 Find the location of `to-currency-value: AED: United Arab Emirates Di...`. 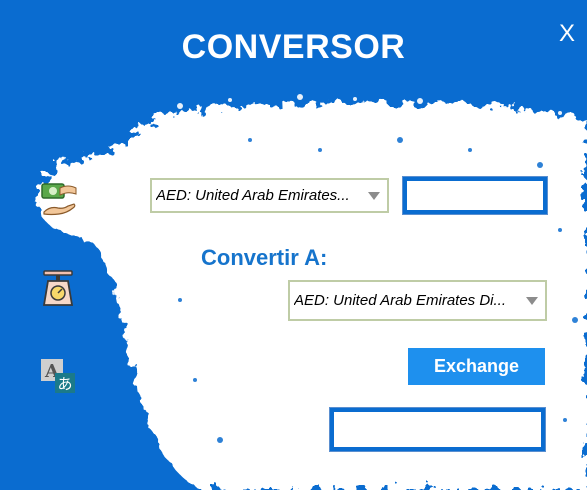

to-currency-value: AED: United Arab Emirates Di... is located at coordinates (400, 300).